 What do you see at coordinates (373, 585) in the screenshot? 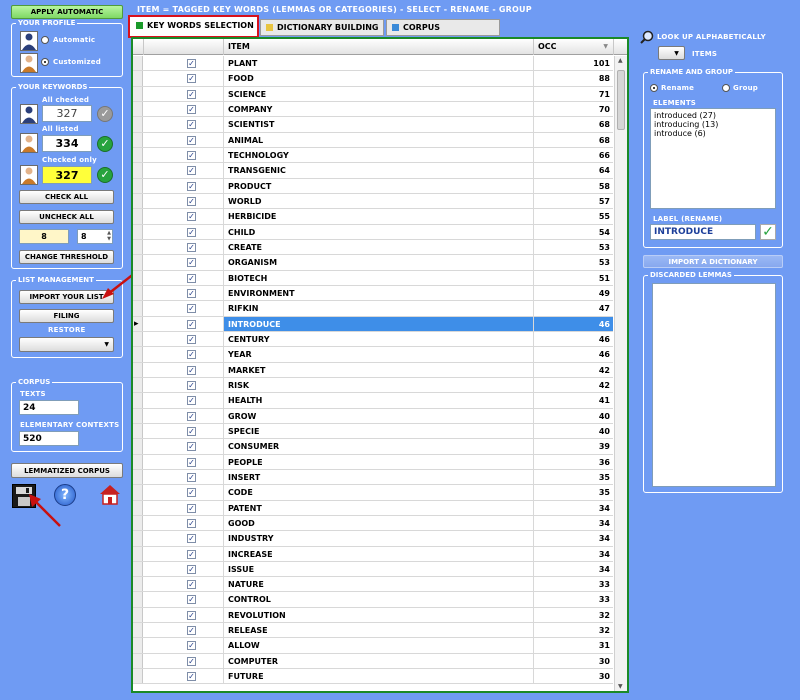
I see `table-row: ✓ NATURE 33` at bounding box center [373, 585].